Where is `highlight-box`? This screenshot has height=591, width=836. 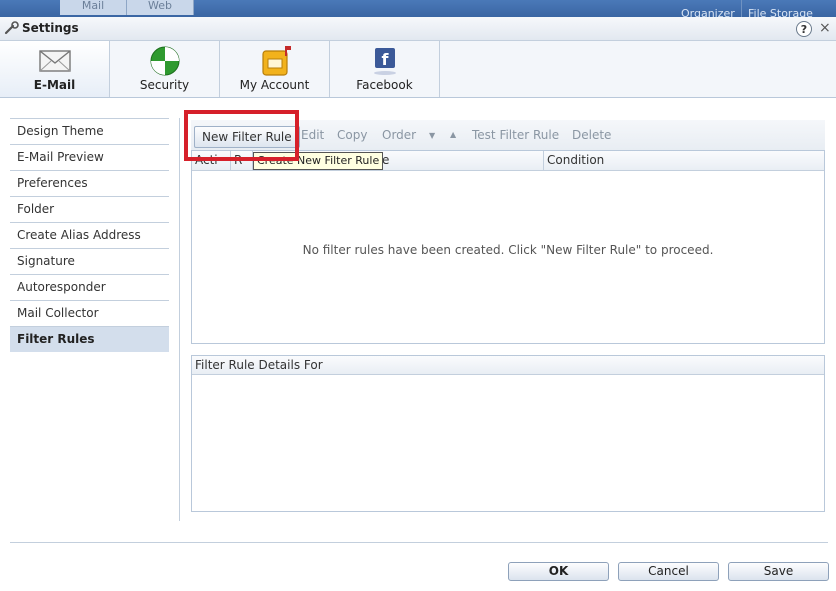 highlight-box is located at coordinates (241, 135).